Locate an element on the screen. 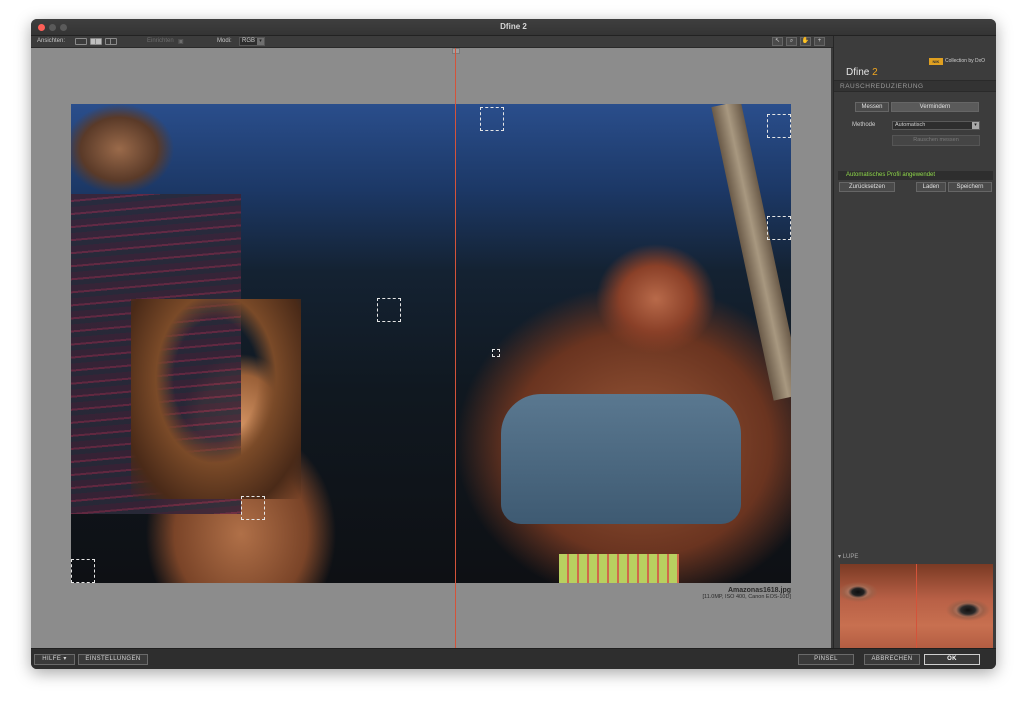 The image size is (1024, 709). loupe-preview is located at coordinates (916, 608).